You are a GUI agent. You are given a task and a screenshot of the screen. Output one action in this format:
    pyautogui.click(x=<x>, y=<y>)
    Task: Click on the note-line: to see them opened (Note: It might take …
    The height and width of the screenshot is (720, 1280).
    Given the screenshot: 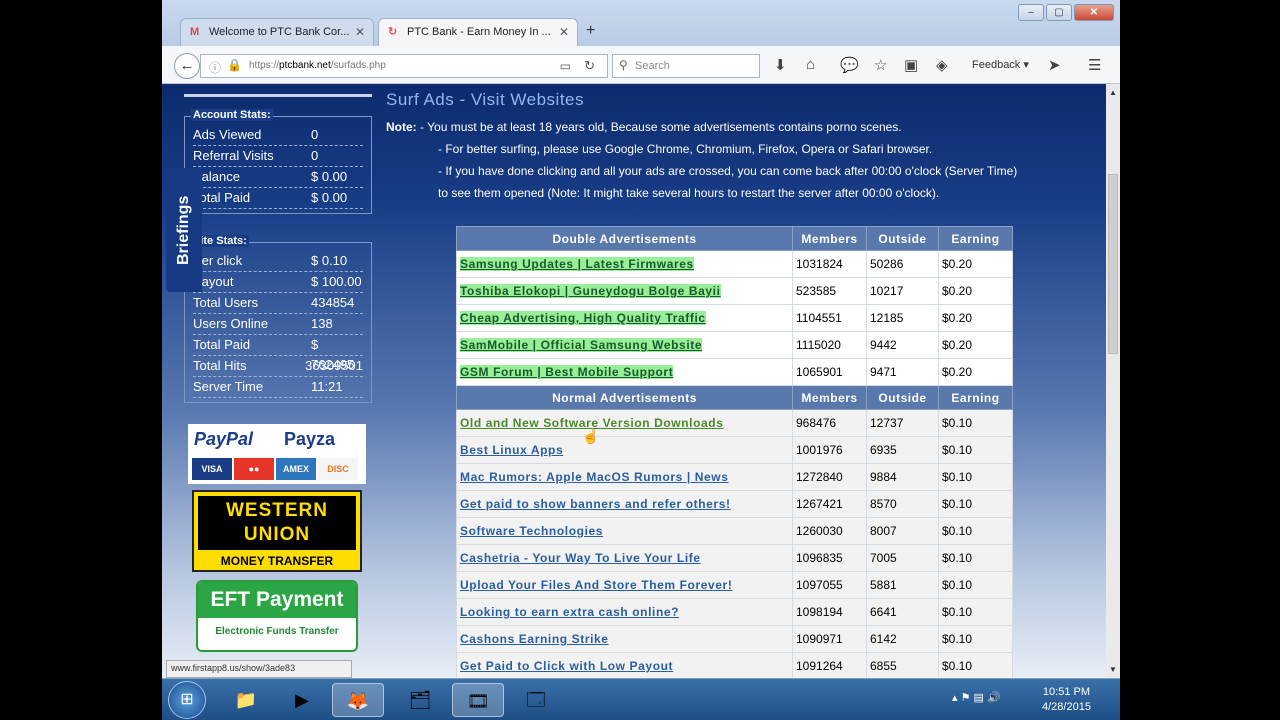 What is the action you would take?
    pyautogui.click(x=689, y=193)
    